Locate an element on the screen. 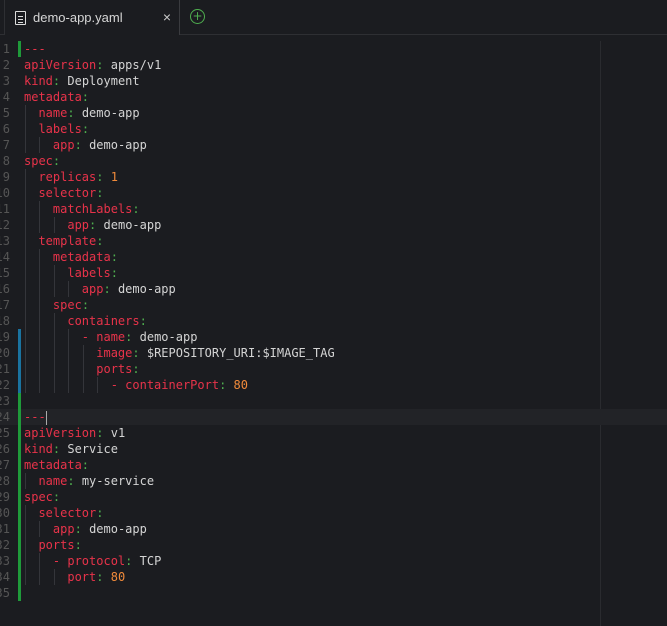 This screenshot has width=667, height=626. line-number: 16 is located at coordinates (5, 289).